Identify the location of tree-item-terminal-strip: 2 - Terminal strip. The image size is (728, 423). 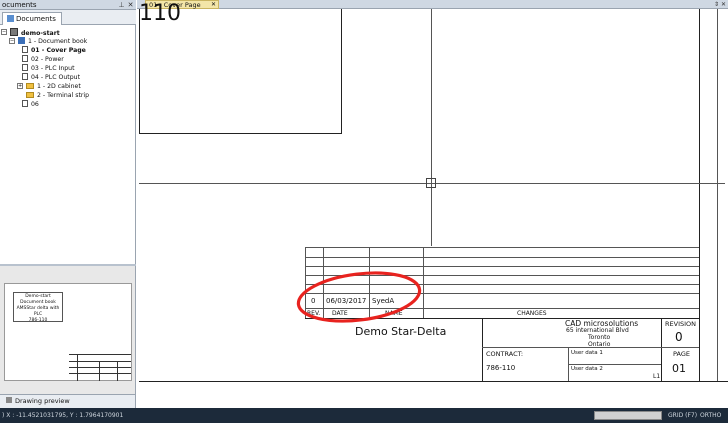
(57, 95).